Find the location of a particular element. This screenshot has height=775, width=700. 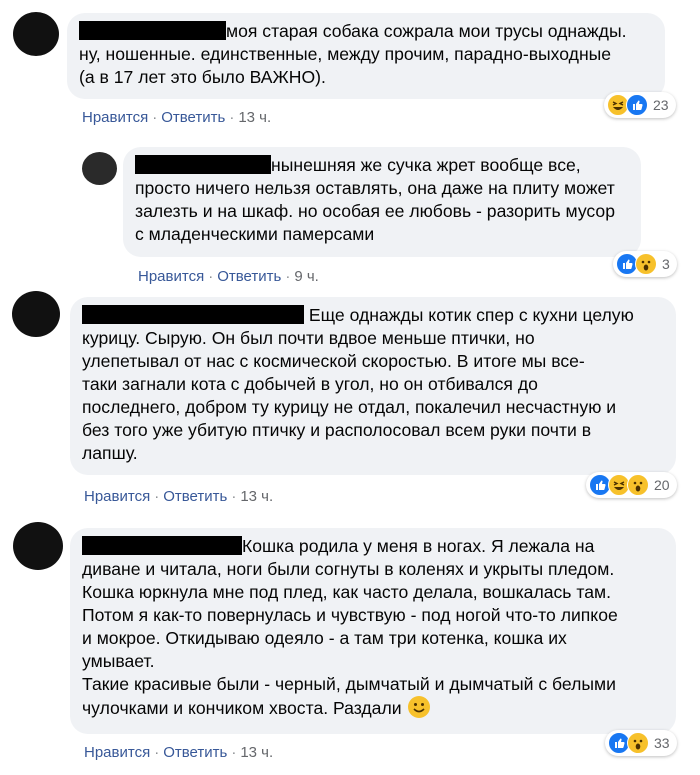

comment-text-line: нынешняя же сучка жрет вообще все, is located at coordinates (426, 165).